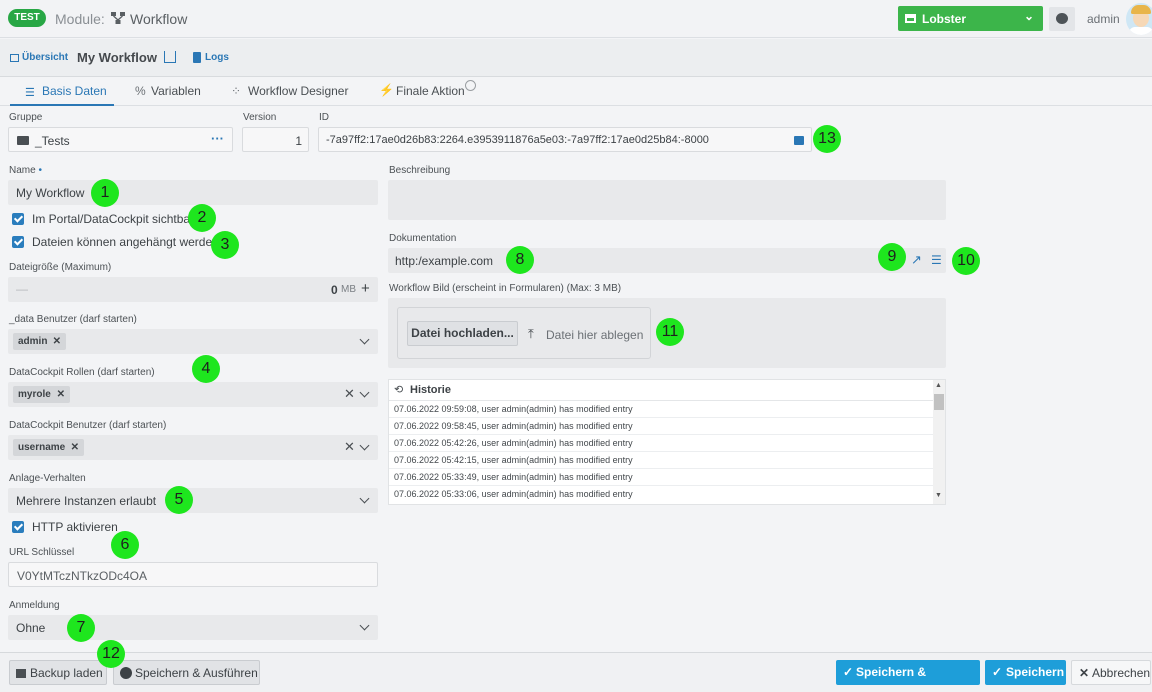 Image resolution: width=1152 pixels, height=692 pixels. I want to click on chip-admin-label: admin, so click(33, 341).